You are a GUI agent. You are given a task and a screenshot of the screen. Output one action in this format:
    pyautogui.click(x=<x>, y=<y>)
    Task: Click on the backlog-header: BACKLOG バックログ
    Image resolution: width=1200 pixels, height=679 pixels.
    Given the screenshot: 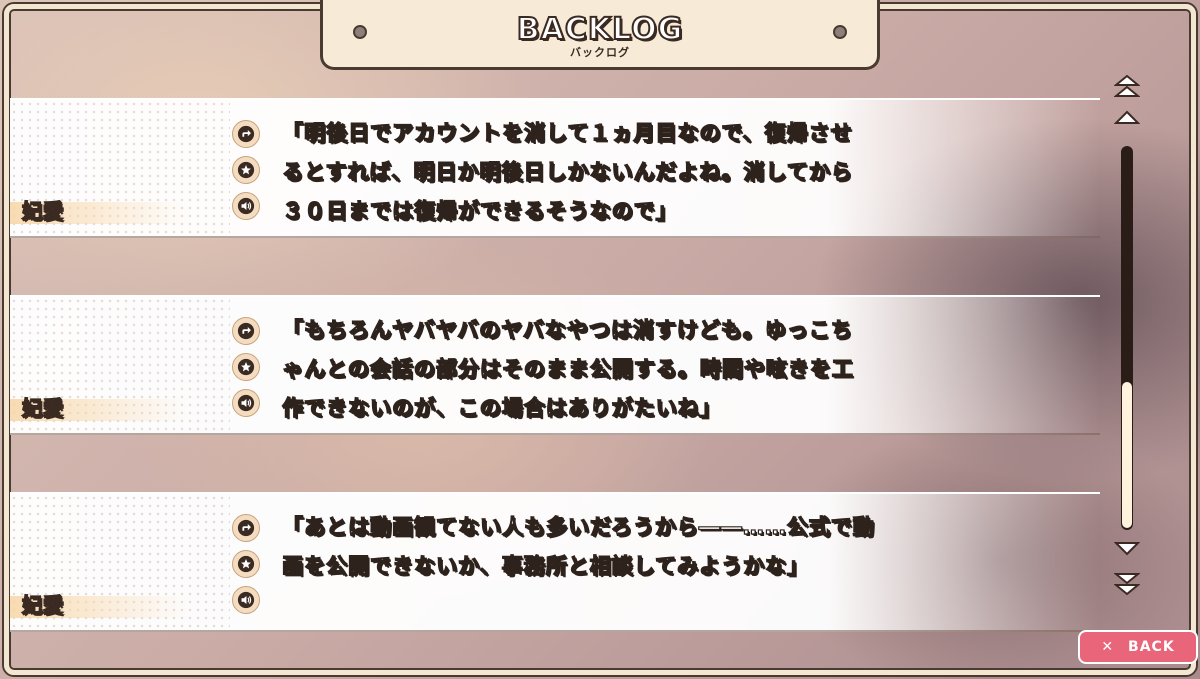 What is the action you would take?
    pyautogui.click(x=600, y=35)
    